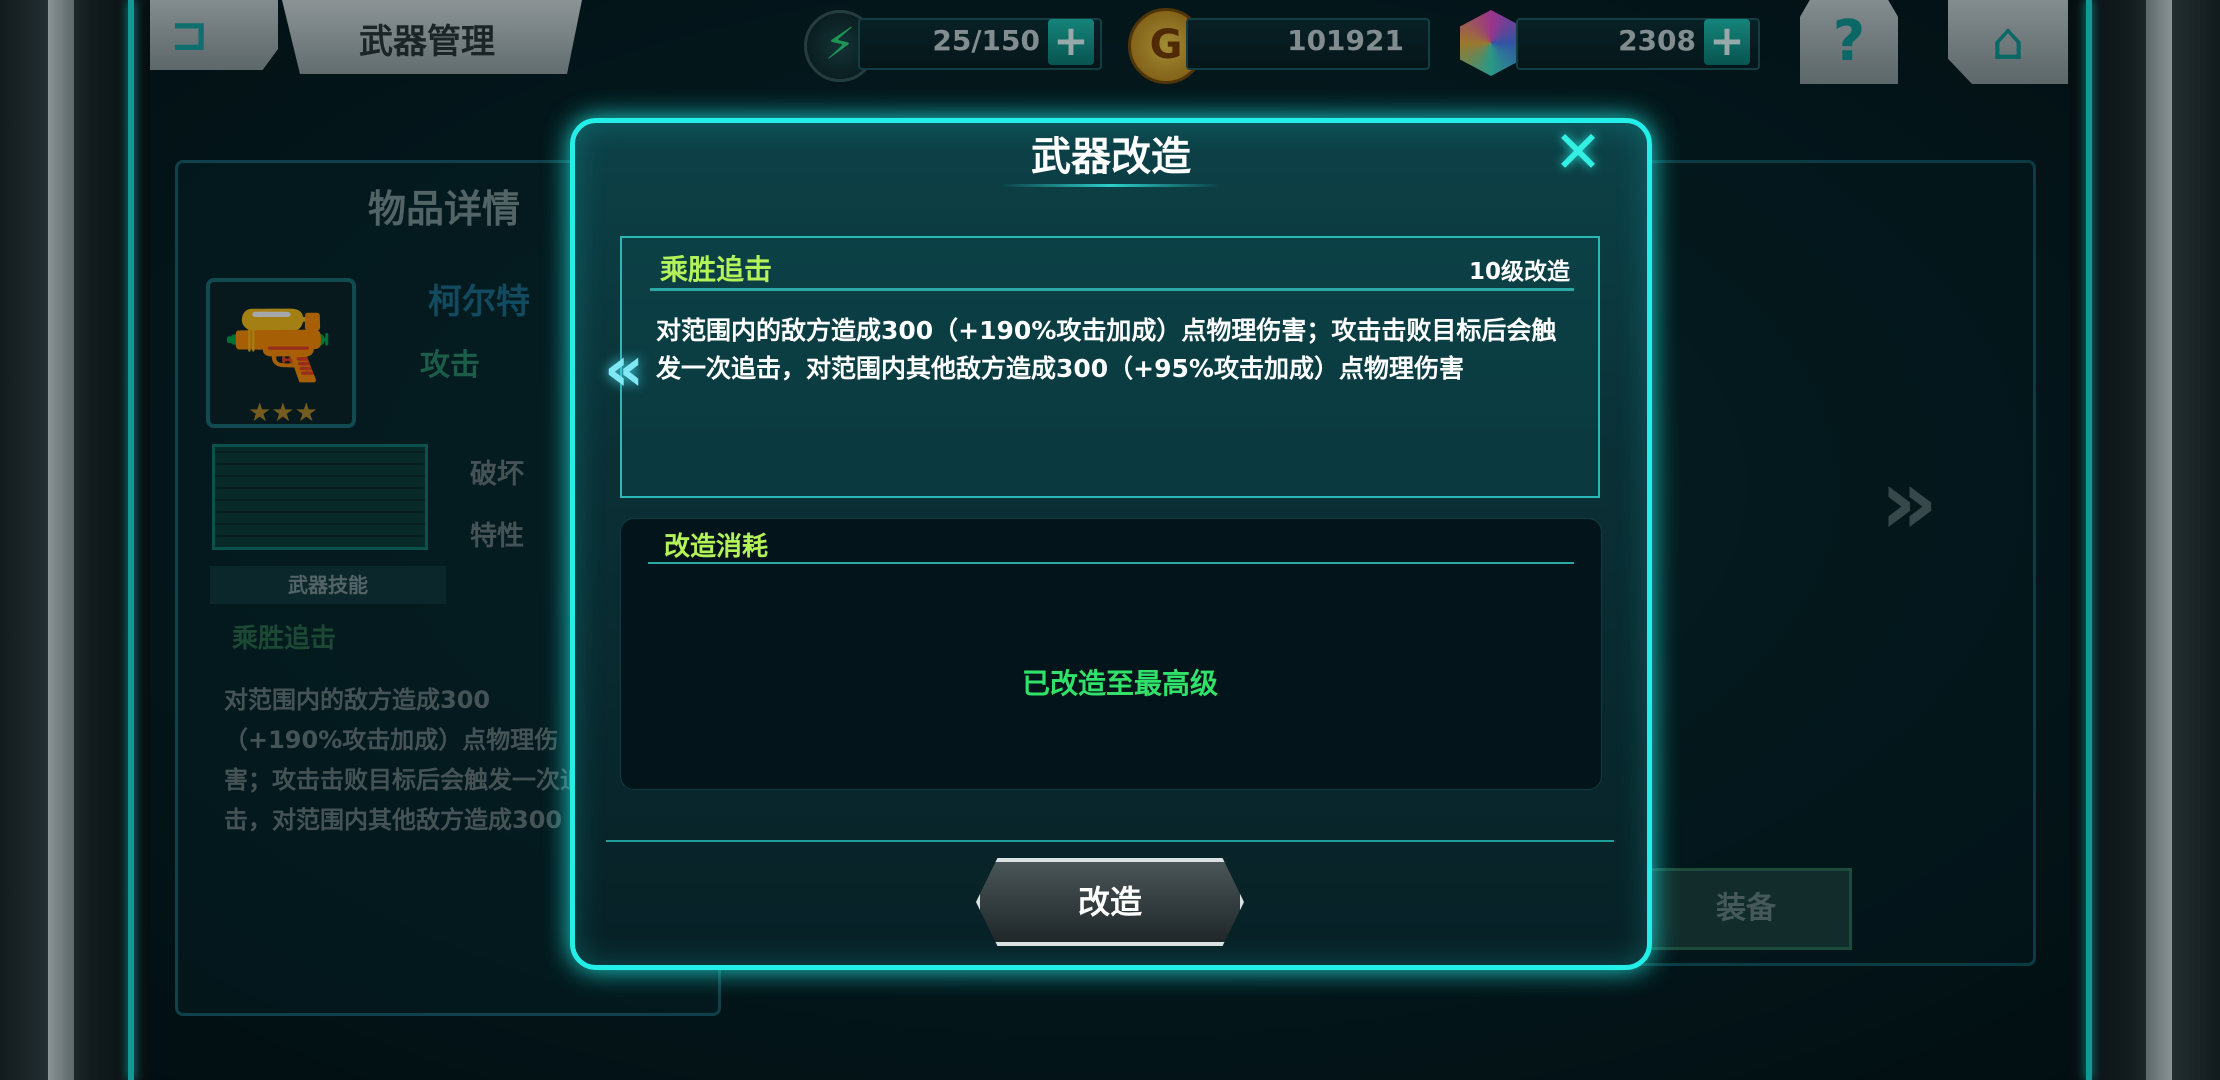  What do you see at coordinates (1119, 683) in the screenshot?
I see `max-level-status: 已改造至最高级` at bounding box center [1119, 683].